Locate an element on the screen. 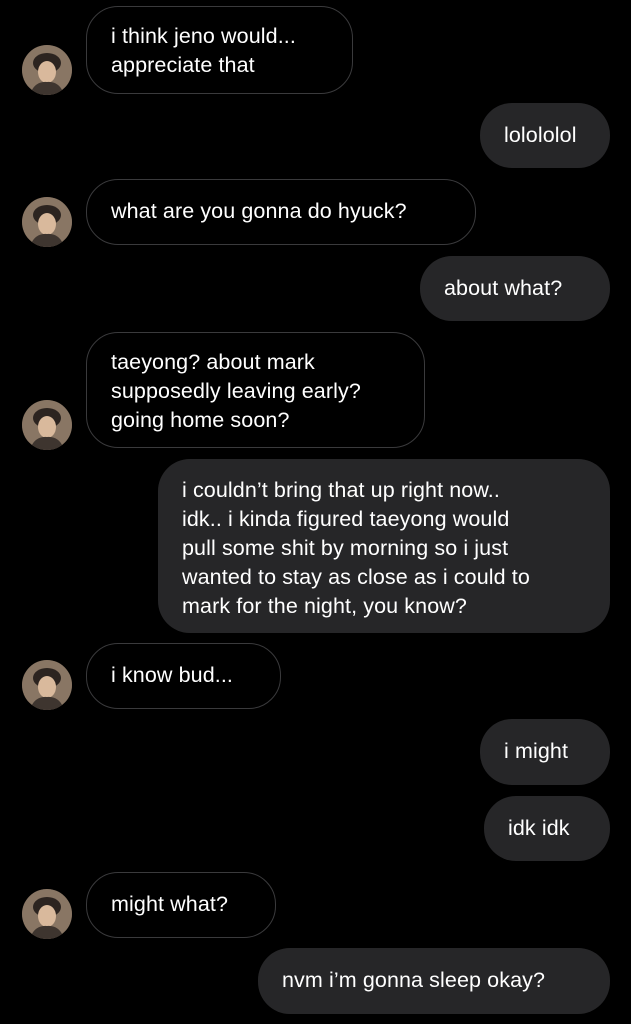 This screenshot has height=1024, width=631. message-bubble-outgoing: i might is located at coordinates (545, 752).